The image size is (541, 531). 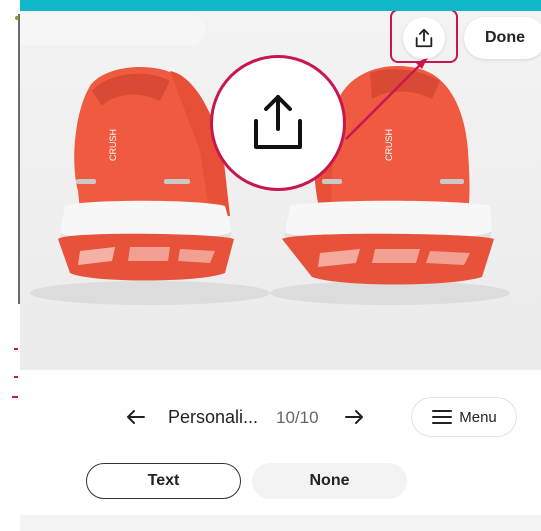 I want to click on right-shoe-side-text: CRUSH, so click(x=389, y=145).